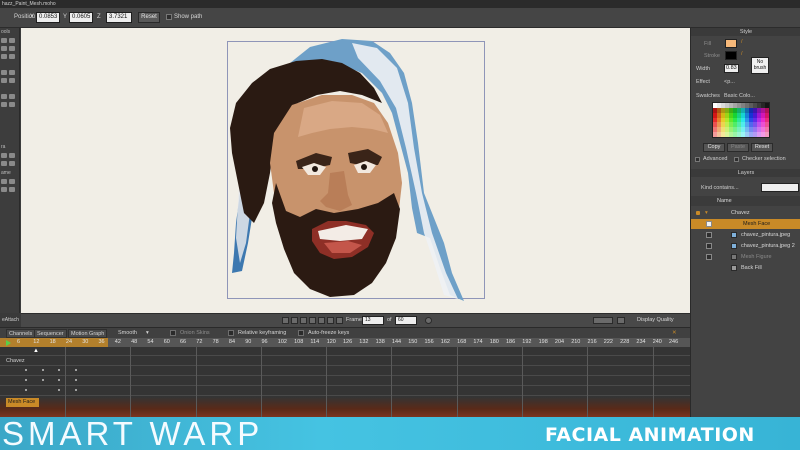 The height and width of the screenshot is (450, 800). I want to click on onion-skins-checkbox, so click(173, 333).